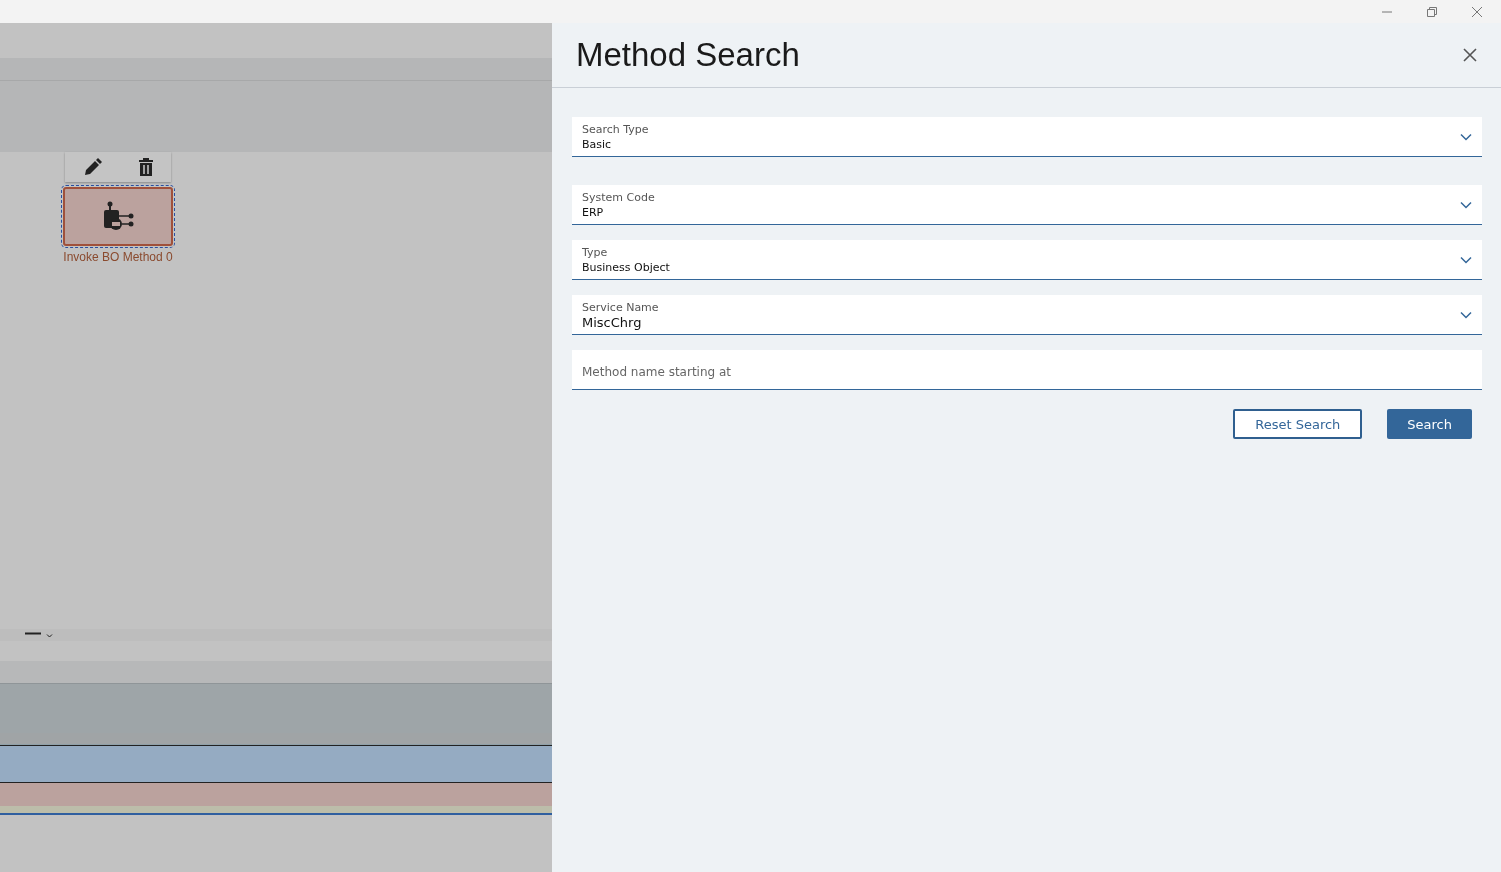 This screenshot has width=1501, height=872. What do you see at coordinates (1027, 260) in the screenshot?
I see `dropdown-field: Type Business Object` at bounding box center [1027, 260].